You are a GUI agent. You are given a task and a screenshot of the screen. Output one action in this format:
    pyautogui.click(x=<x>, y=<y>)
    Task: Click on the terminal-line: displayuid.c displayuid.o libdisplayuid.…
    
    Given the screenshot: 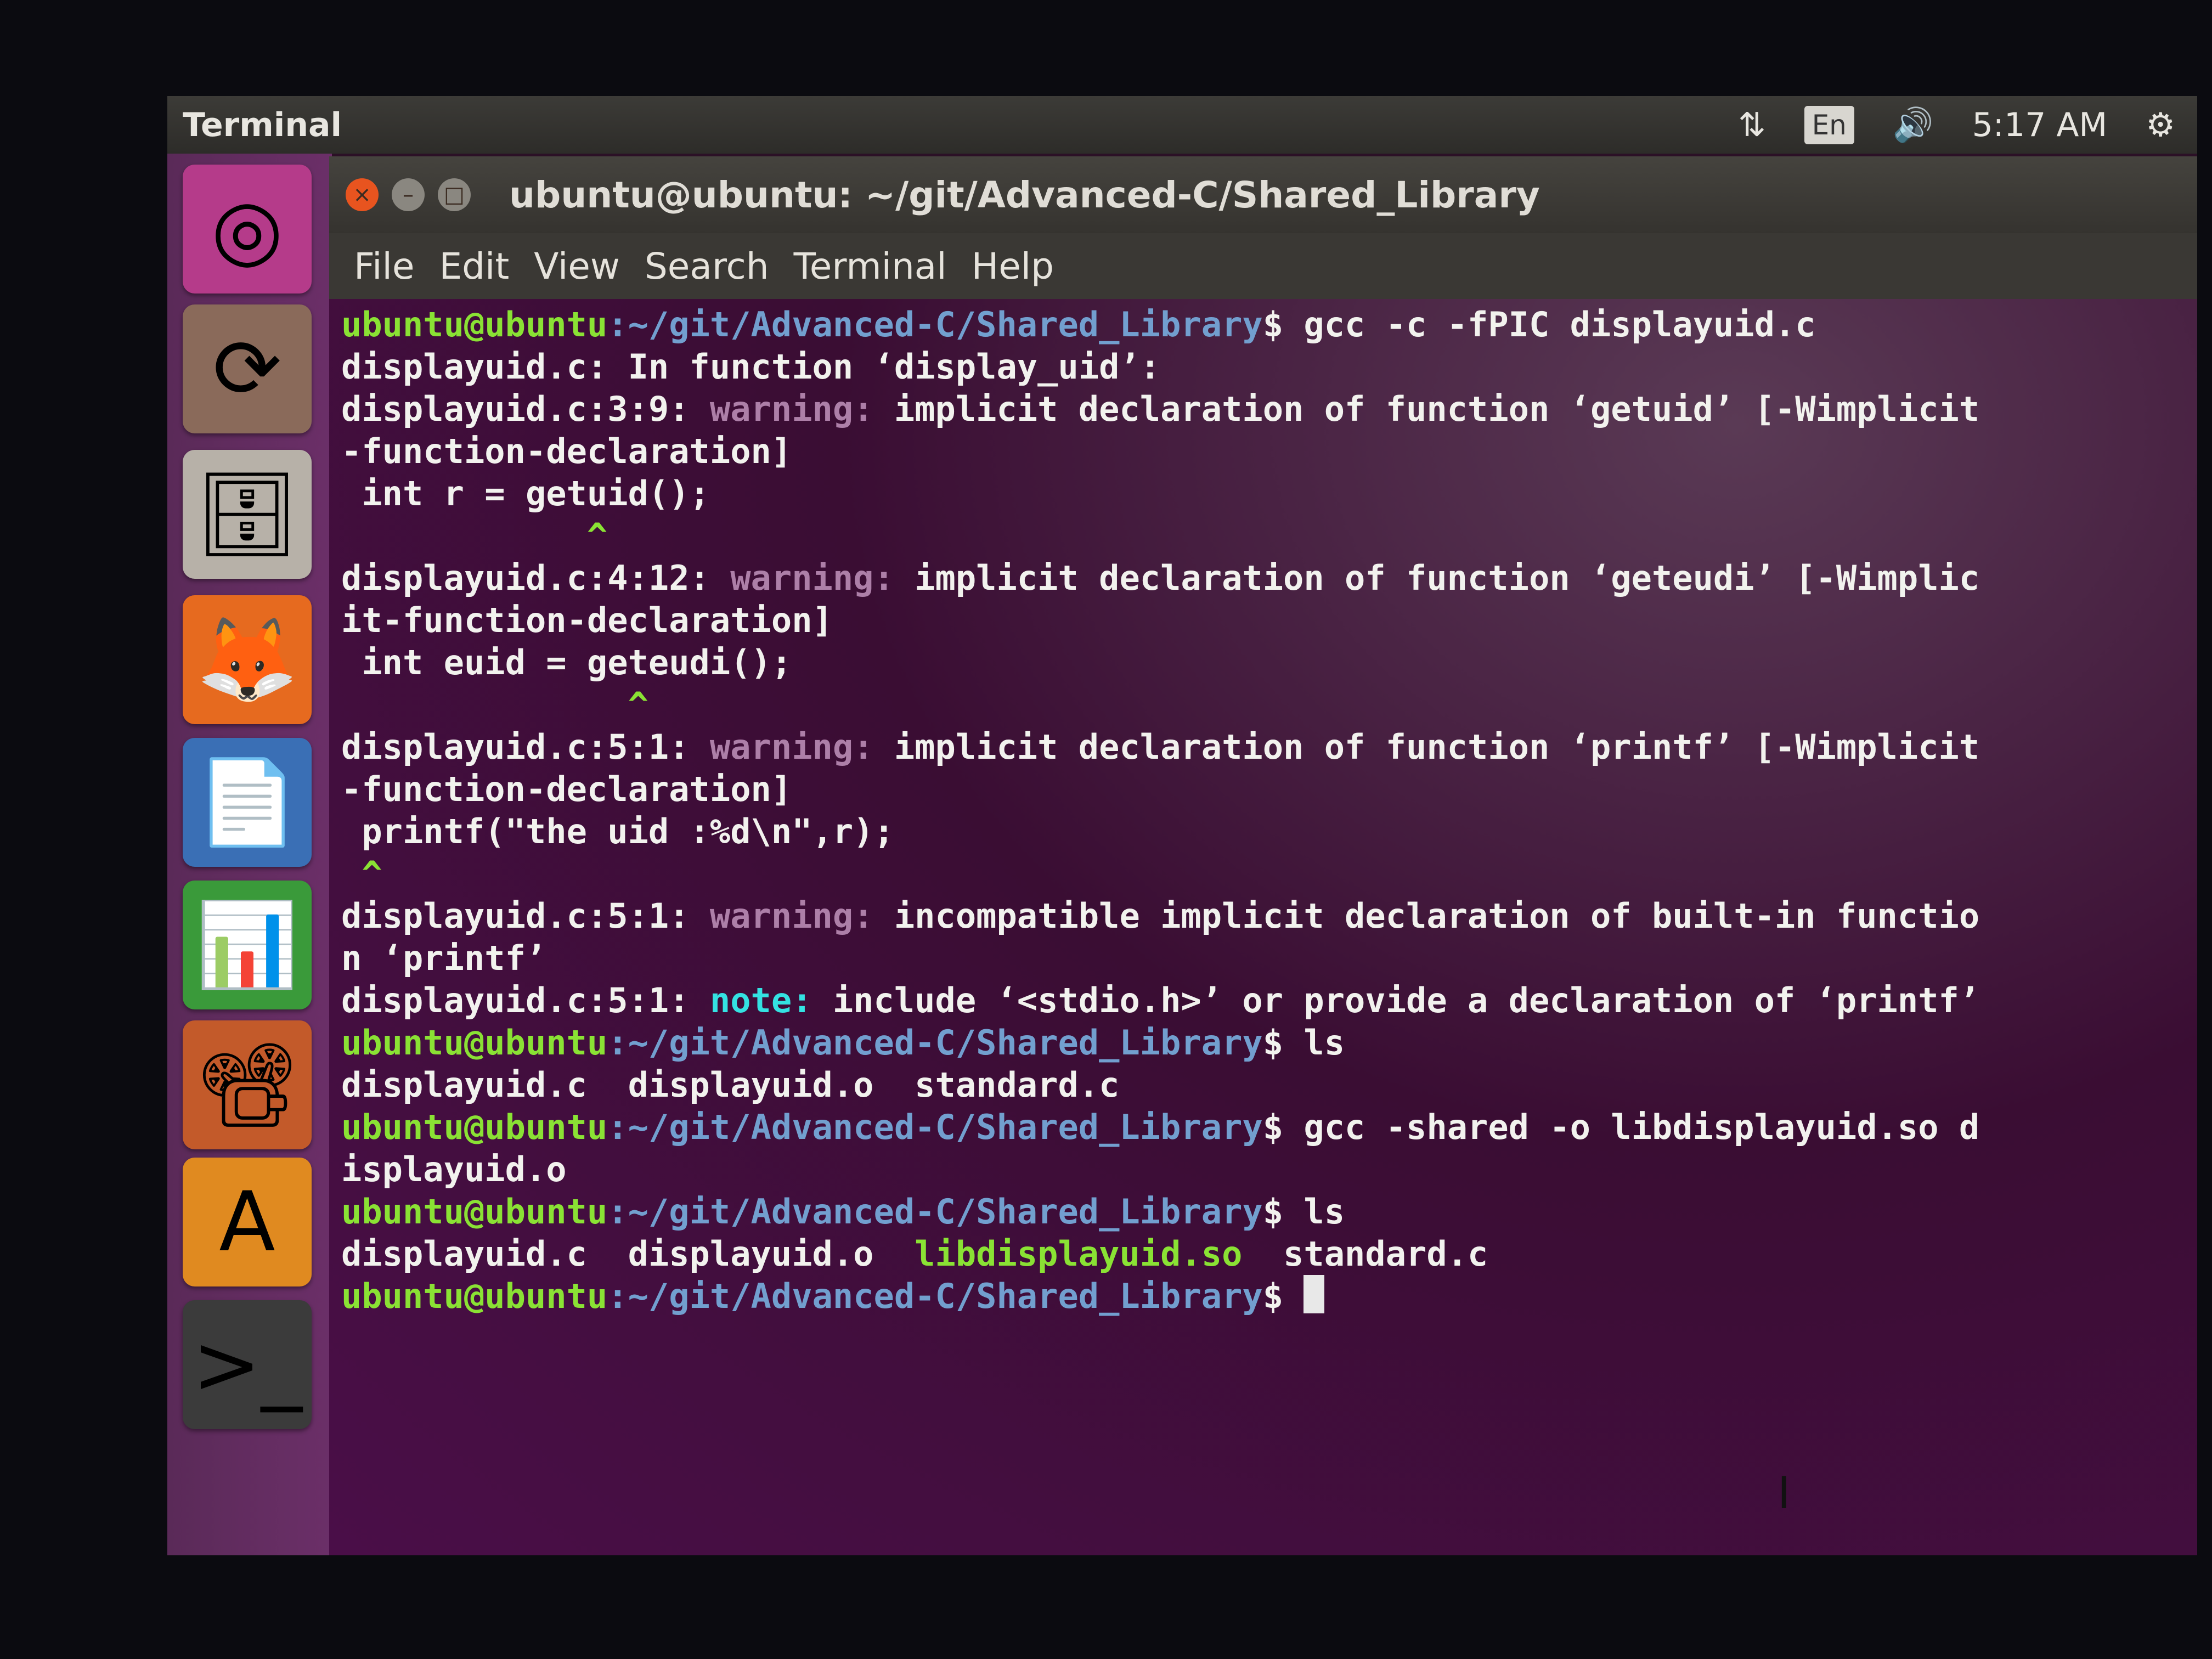 What is the action you would take?
    pyautogui.click(x=1267, y=1254)
    